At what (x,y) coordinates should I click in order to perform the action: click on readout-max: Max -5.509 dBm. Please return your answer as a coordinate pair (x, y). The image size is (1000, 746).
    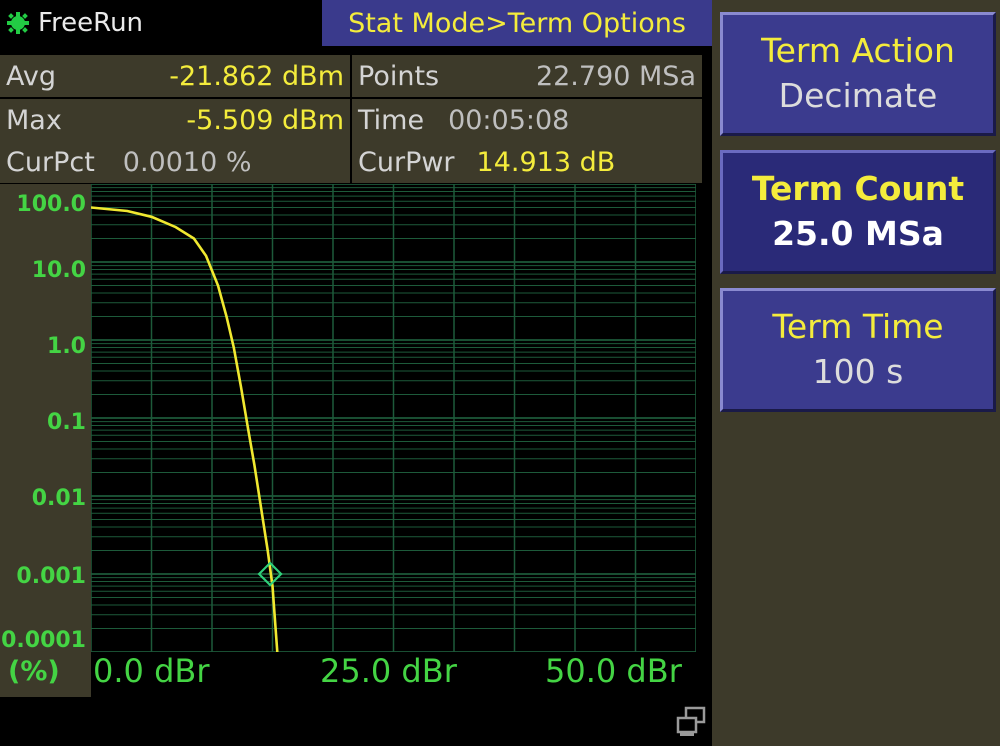
    Looking at the image, I should click on (175, 120).